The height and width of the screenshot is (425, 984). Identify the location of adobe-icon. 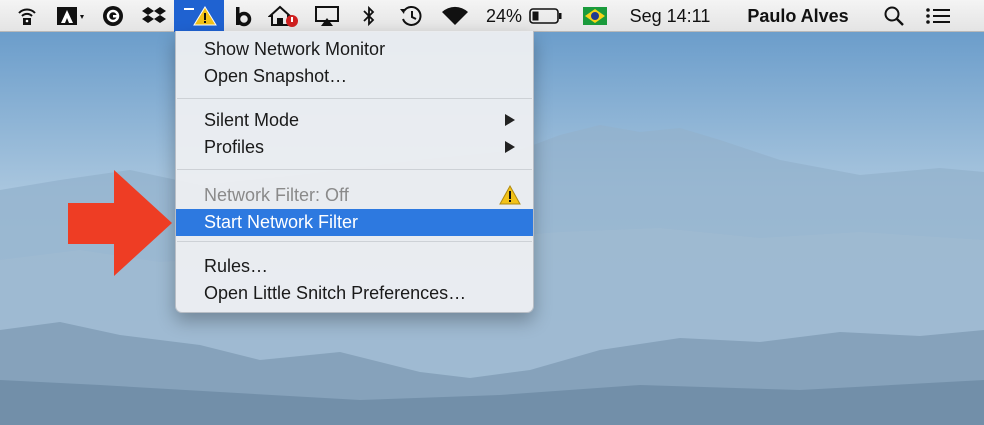
(71, 16).